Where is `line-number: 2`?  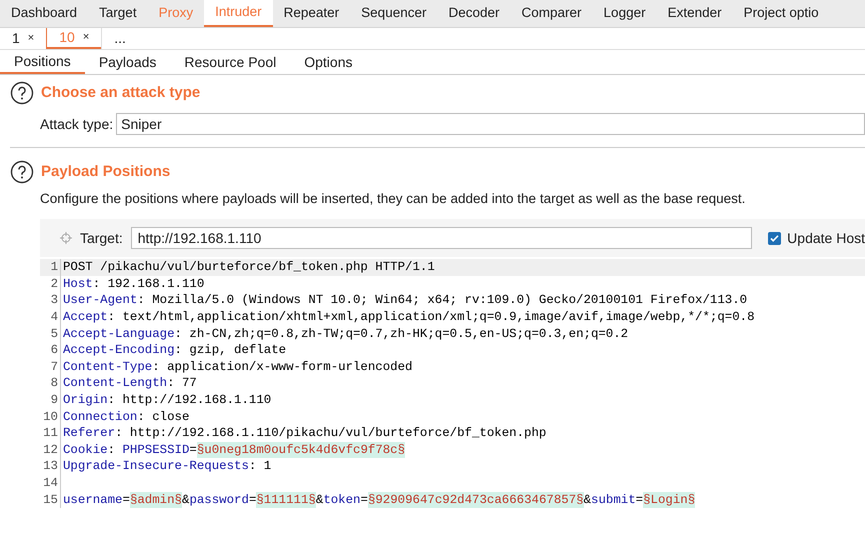 line-number: 2 is located at coordinates (54, 284).